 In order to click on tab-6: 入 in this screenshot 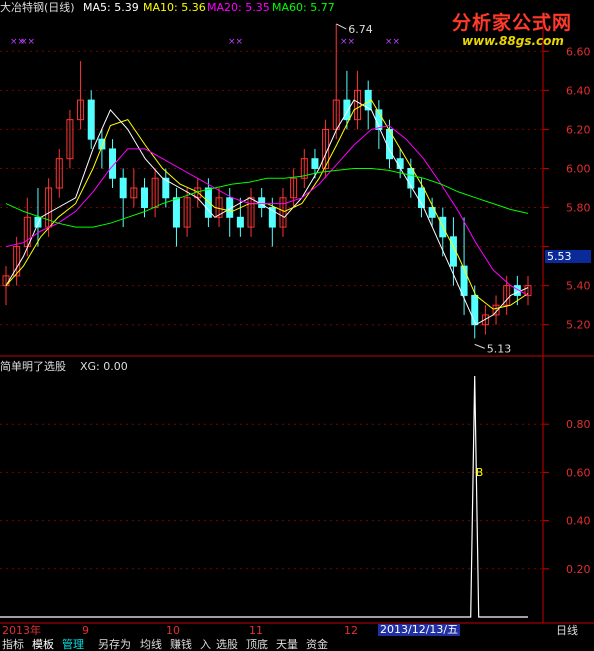, I will do `click(205, 645)`.